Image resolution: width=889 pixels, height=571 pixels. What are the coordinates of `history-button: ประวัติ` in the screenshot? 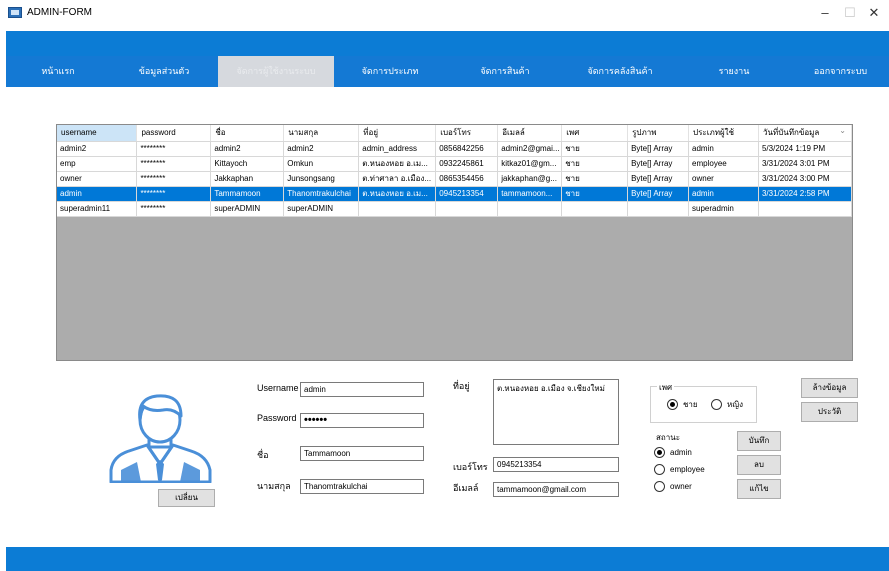 It's located at (829, 412).